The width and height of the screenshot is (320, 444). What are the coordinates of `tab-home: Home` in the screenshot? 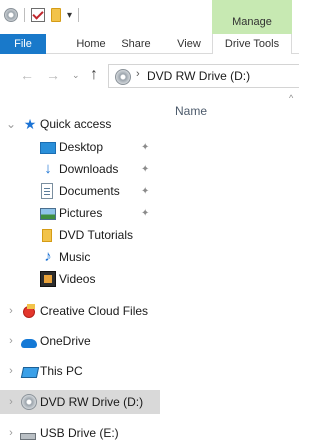 It's located at (91, 44).